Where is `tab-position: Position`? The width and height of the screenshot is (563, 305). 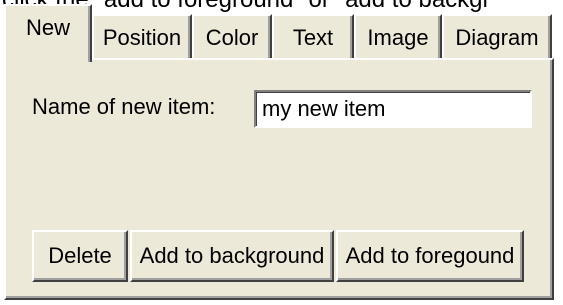 tab-position: Position is located at coordinates (142, 37).